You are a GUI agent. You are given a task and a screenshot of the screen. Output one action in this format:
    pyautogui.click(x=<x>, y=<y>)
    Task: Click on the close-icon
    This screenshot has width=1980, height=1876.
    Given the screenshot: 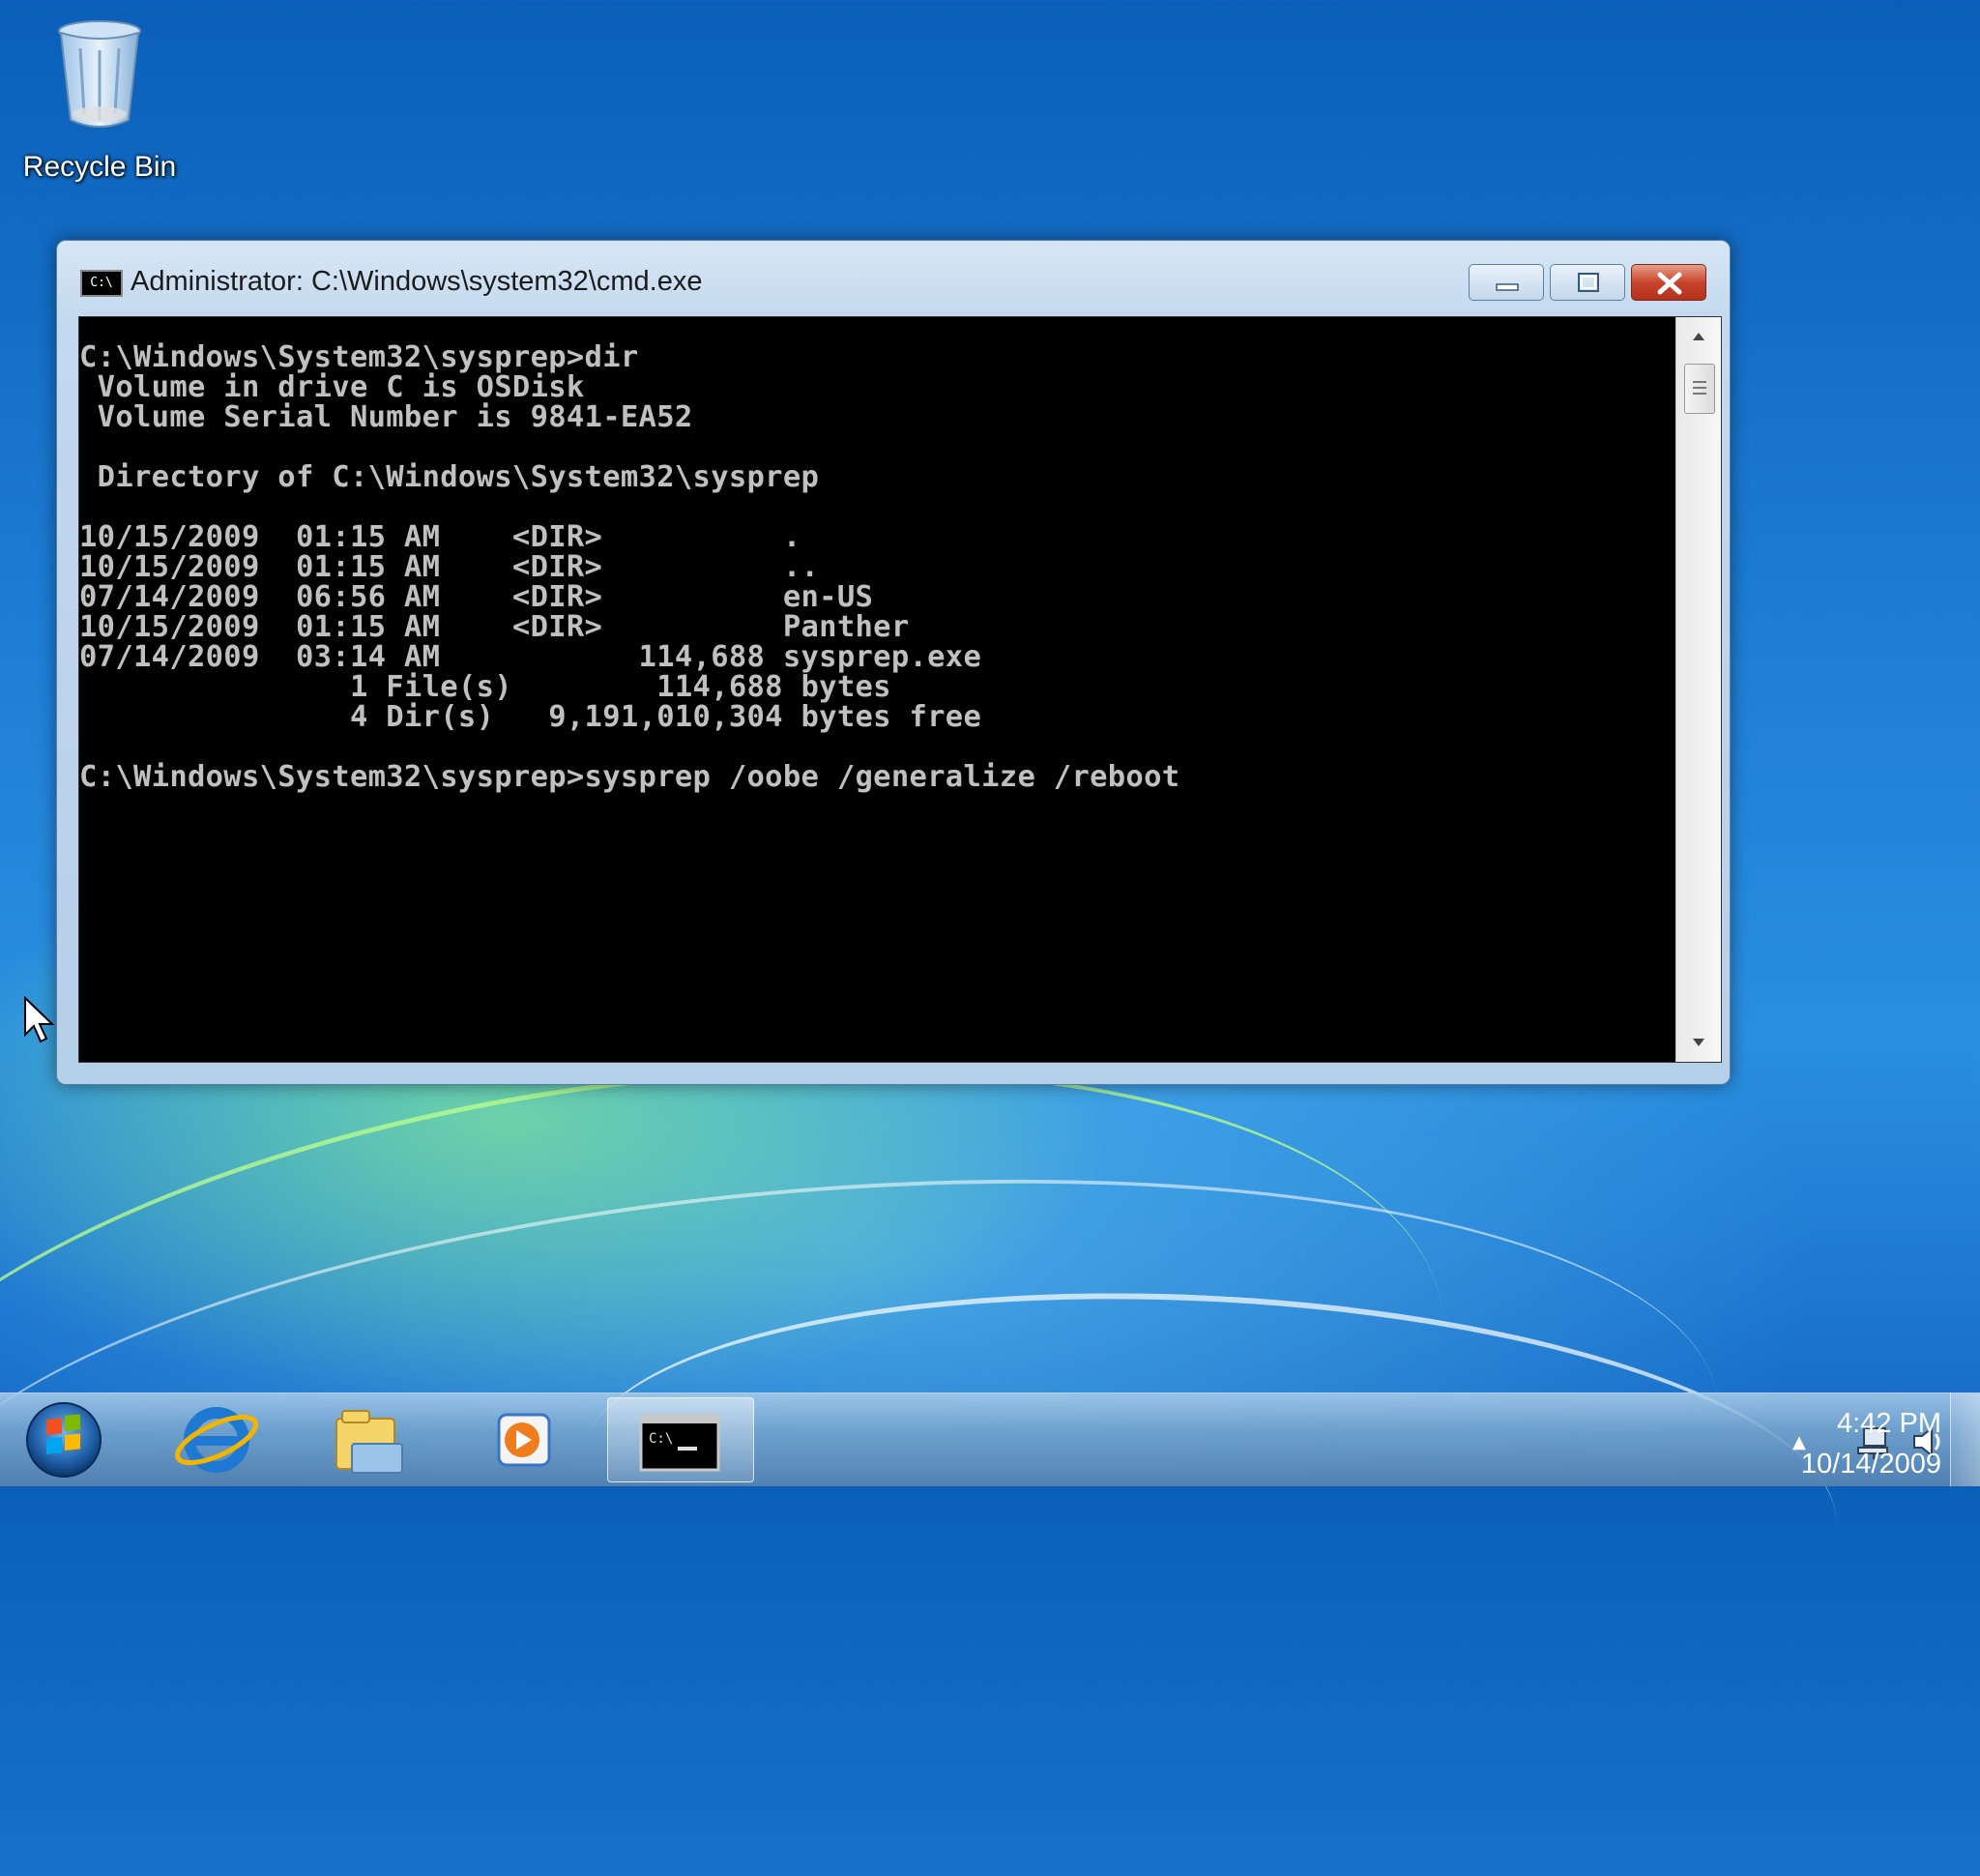 What is the action you would take?
    pyautogui.click(x=1669, y=283)
    